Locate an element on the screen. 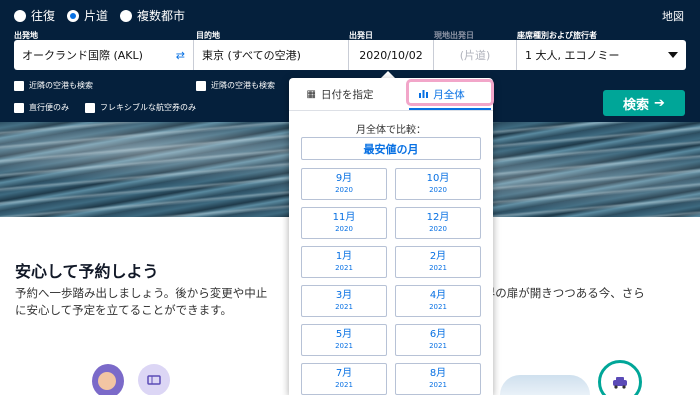  month-option: 8月 2021 is located at coordinates (438, 379).